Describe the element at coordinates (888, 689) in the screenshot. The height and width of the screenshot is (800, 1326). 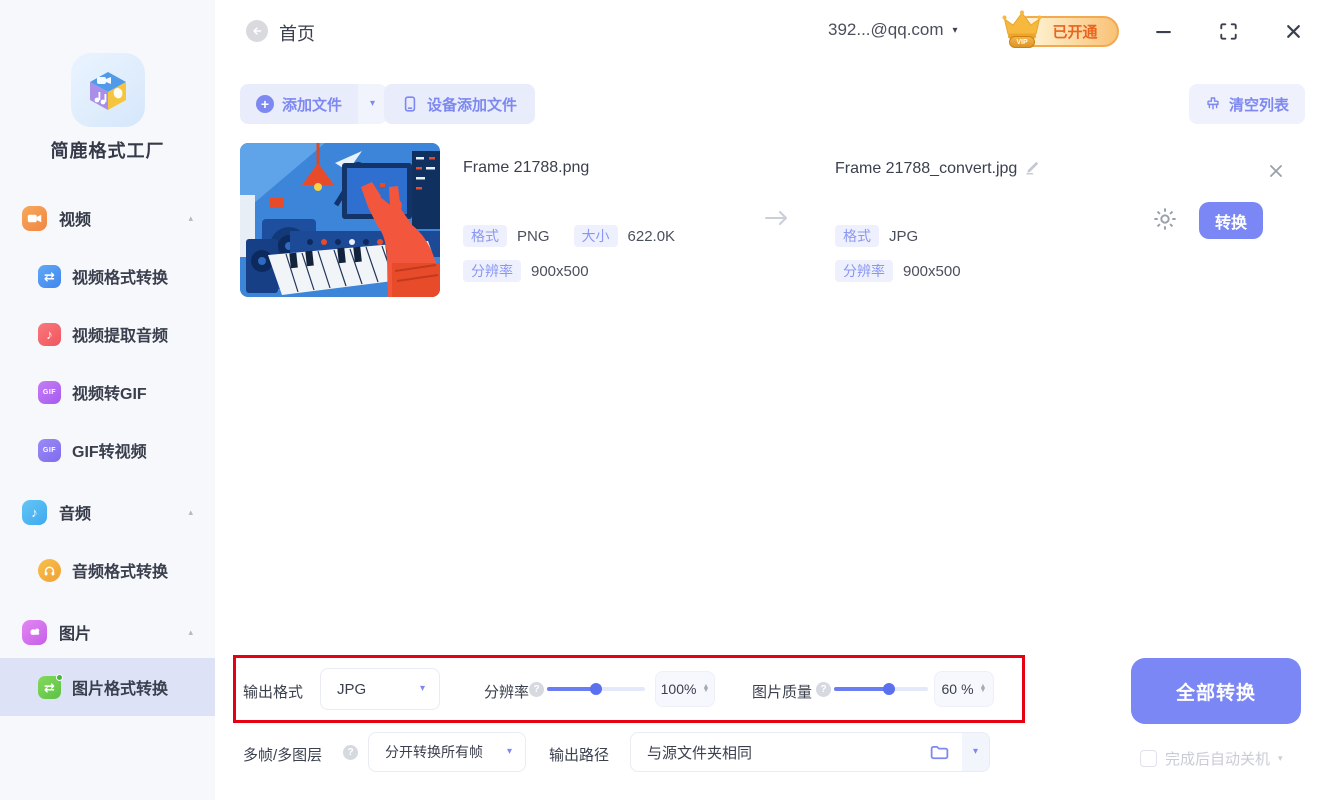
I see `quality-slider-thumb` at that location.